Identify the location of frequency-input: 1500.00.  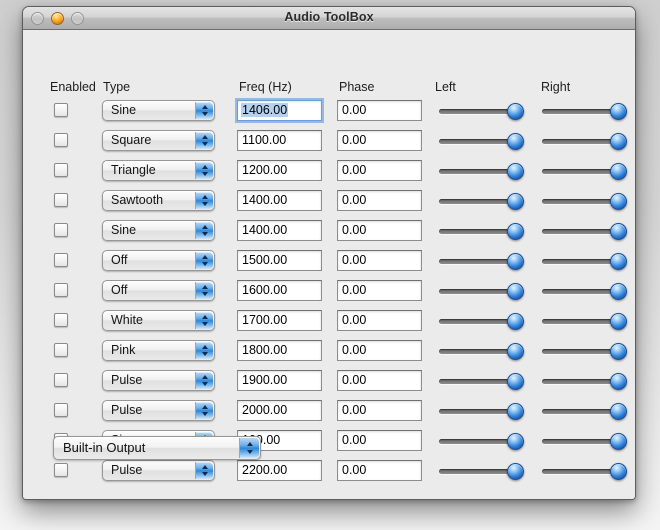
(279, 260).